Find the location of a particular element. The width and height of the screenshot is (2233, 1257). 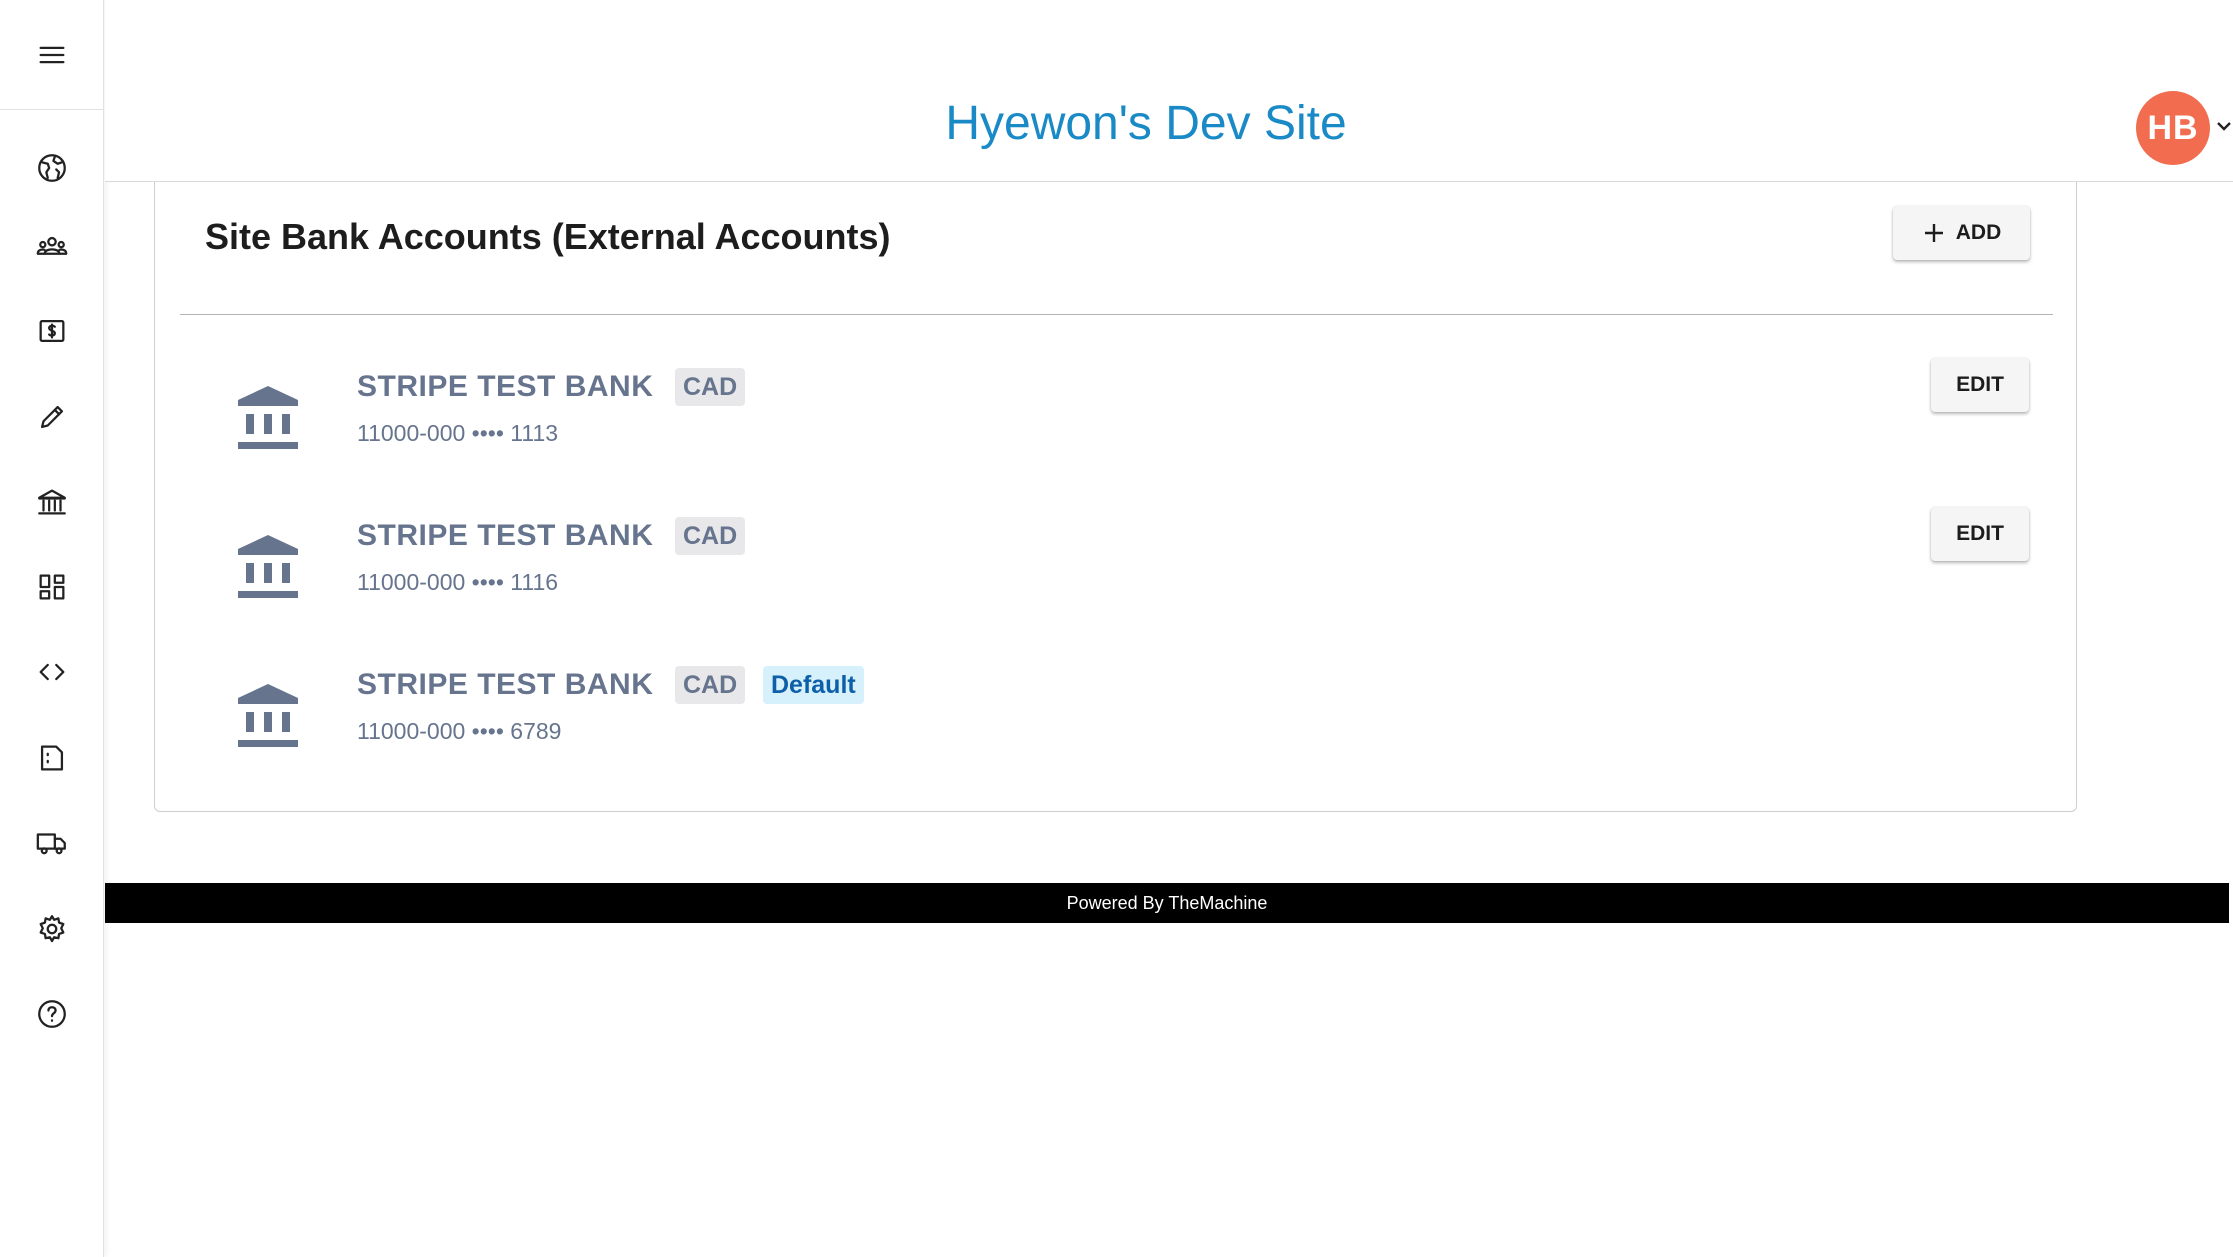

dashboard-grid-icon is located at coordinates (52, 587).